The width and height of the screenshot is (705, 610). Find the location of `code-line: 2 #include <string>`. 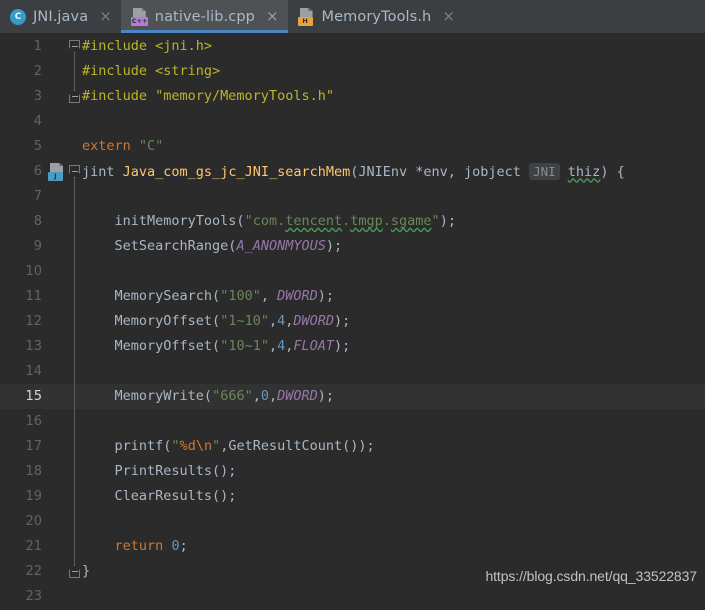

code-line: 2 #include <string> is located at coordinates (352, 71).